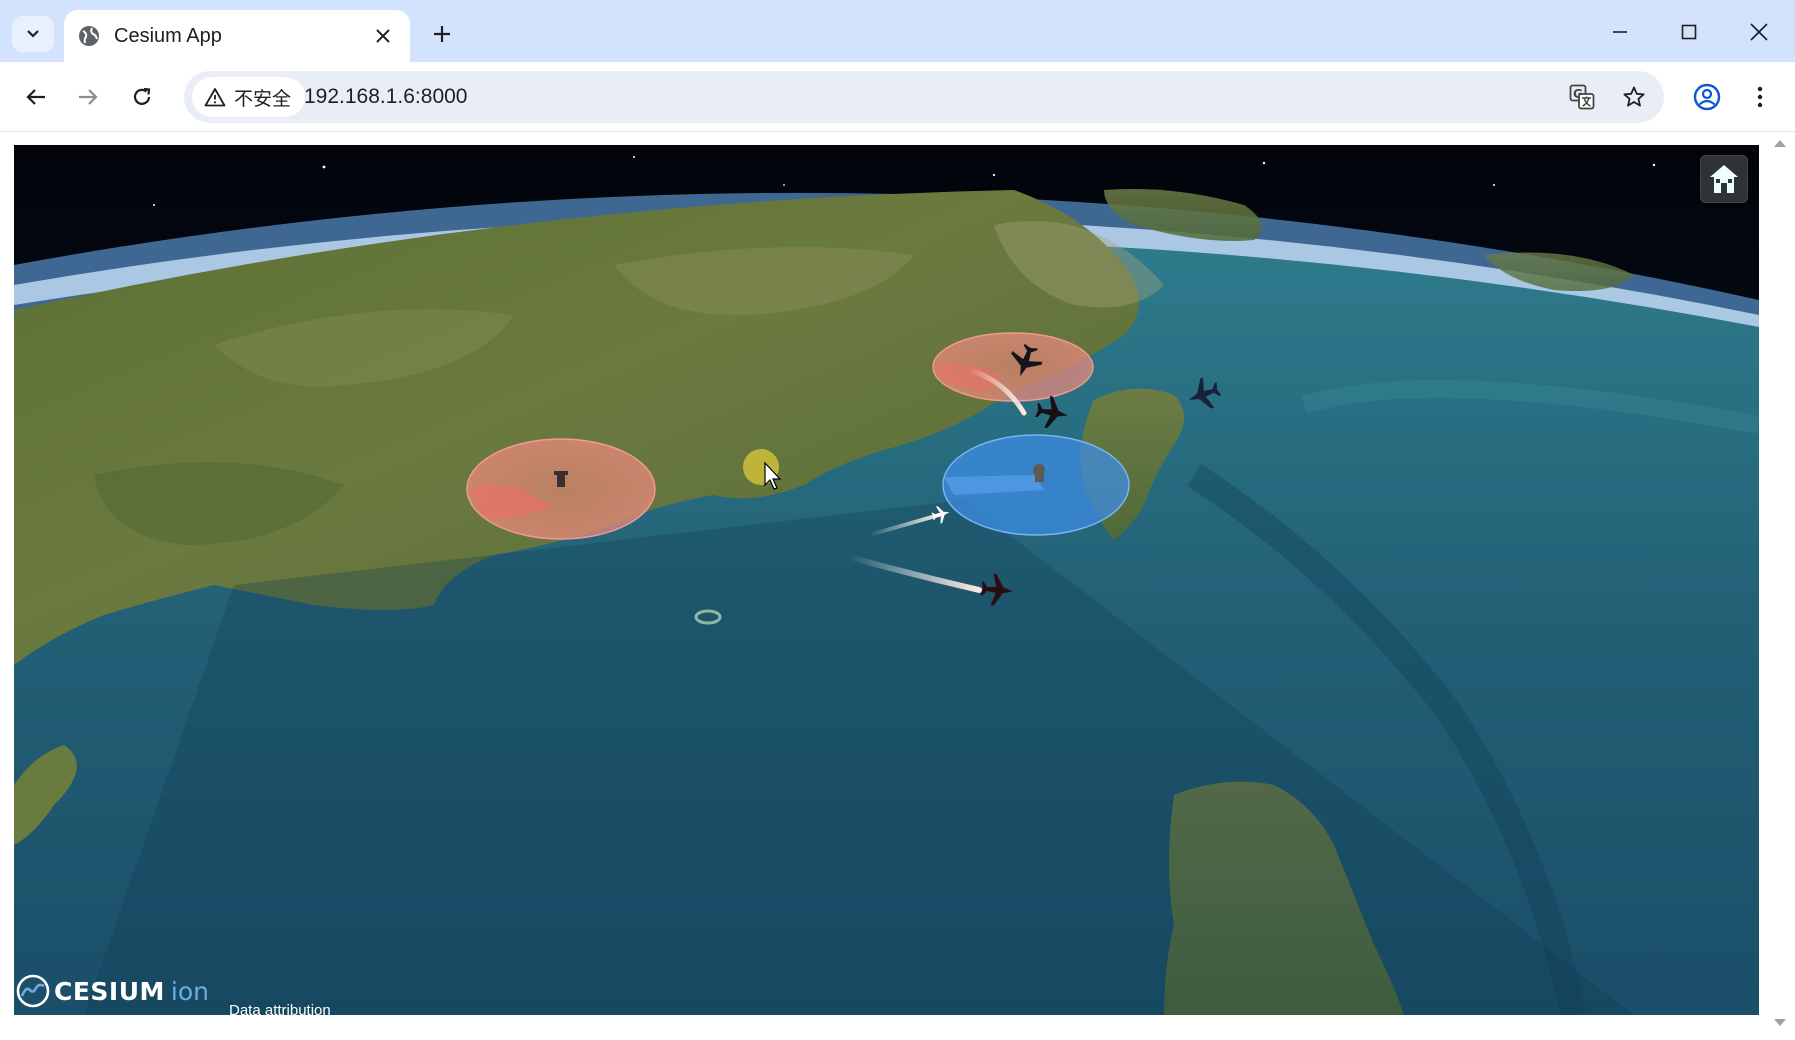 This screenshot has height=1040, width=1795. I want to click on tab-close-button, so click(383, 36).